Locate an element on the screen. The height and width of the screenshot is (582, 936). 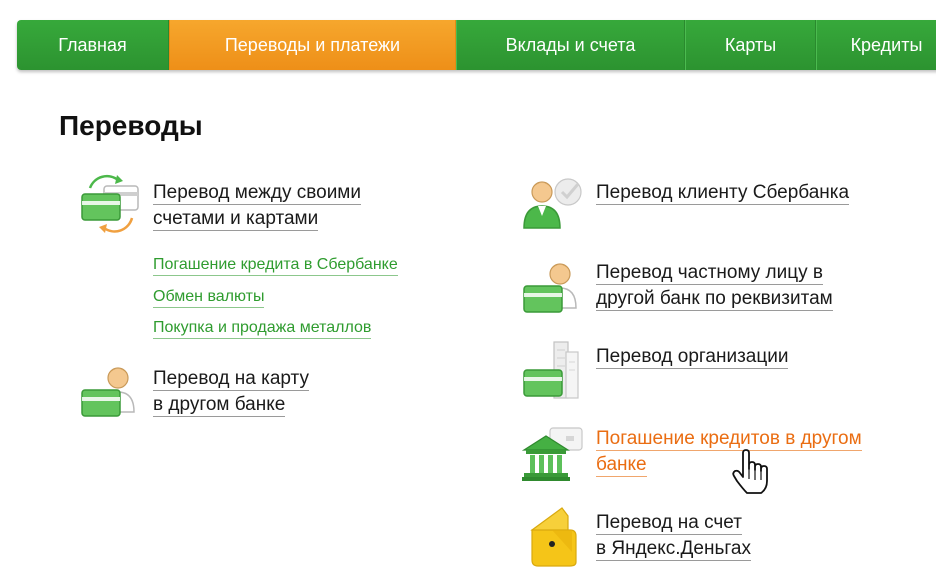
organization-transfer-item: Перевод организации is located at coordinates (655, 369).